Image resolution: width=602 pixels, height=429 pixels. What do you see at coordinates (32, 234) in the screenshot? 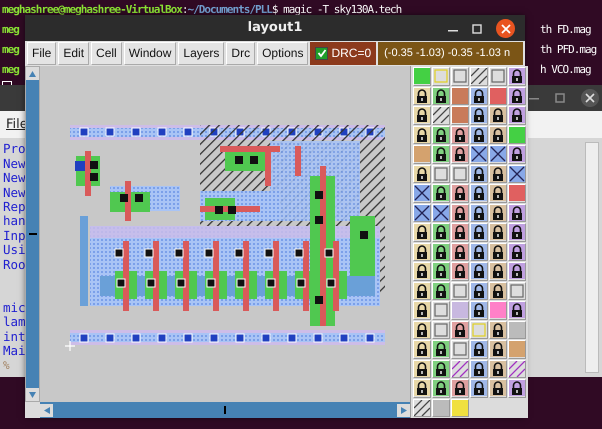
I see `vertical-scrollbar` at bounding box center [32, 234].